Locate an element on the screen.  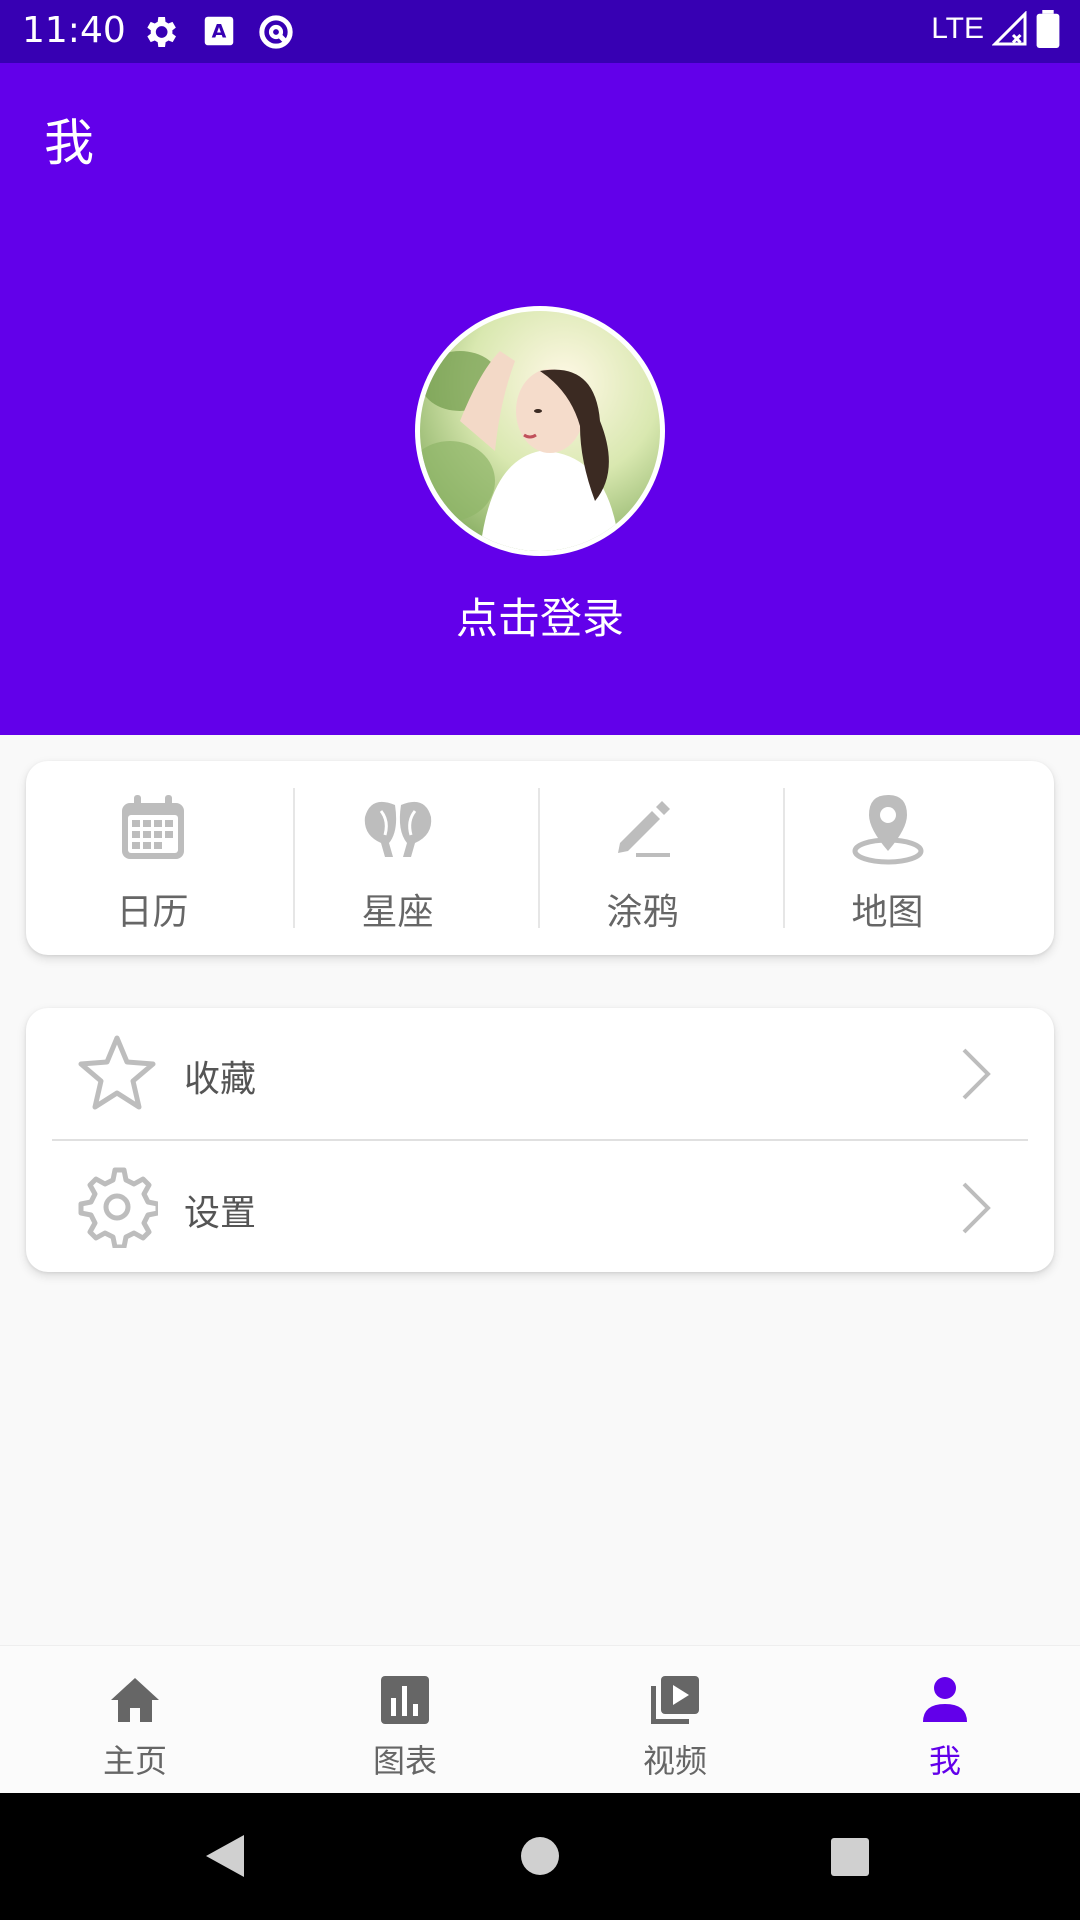
star-icon is located at coordinates (117, 1072).